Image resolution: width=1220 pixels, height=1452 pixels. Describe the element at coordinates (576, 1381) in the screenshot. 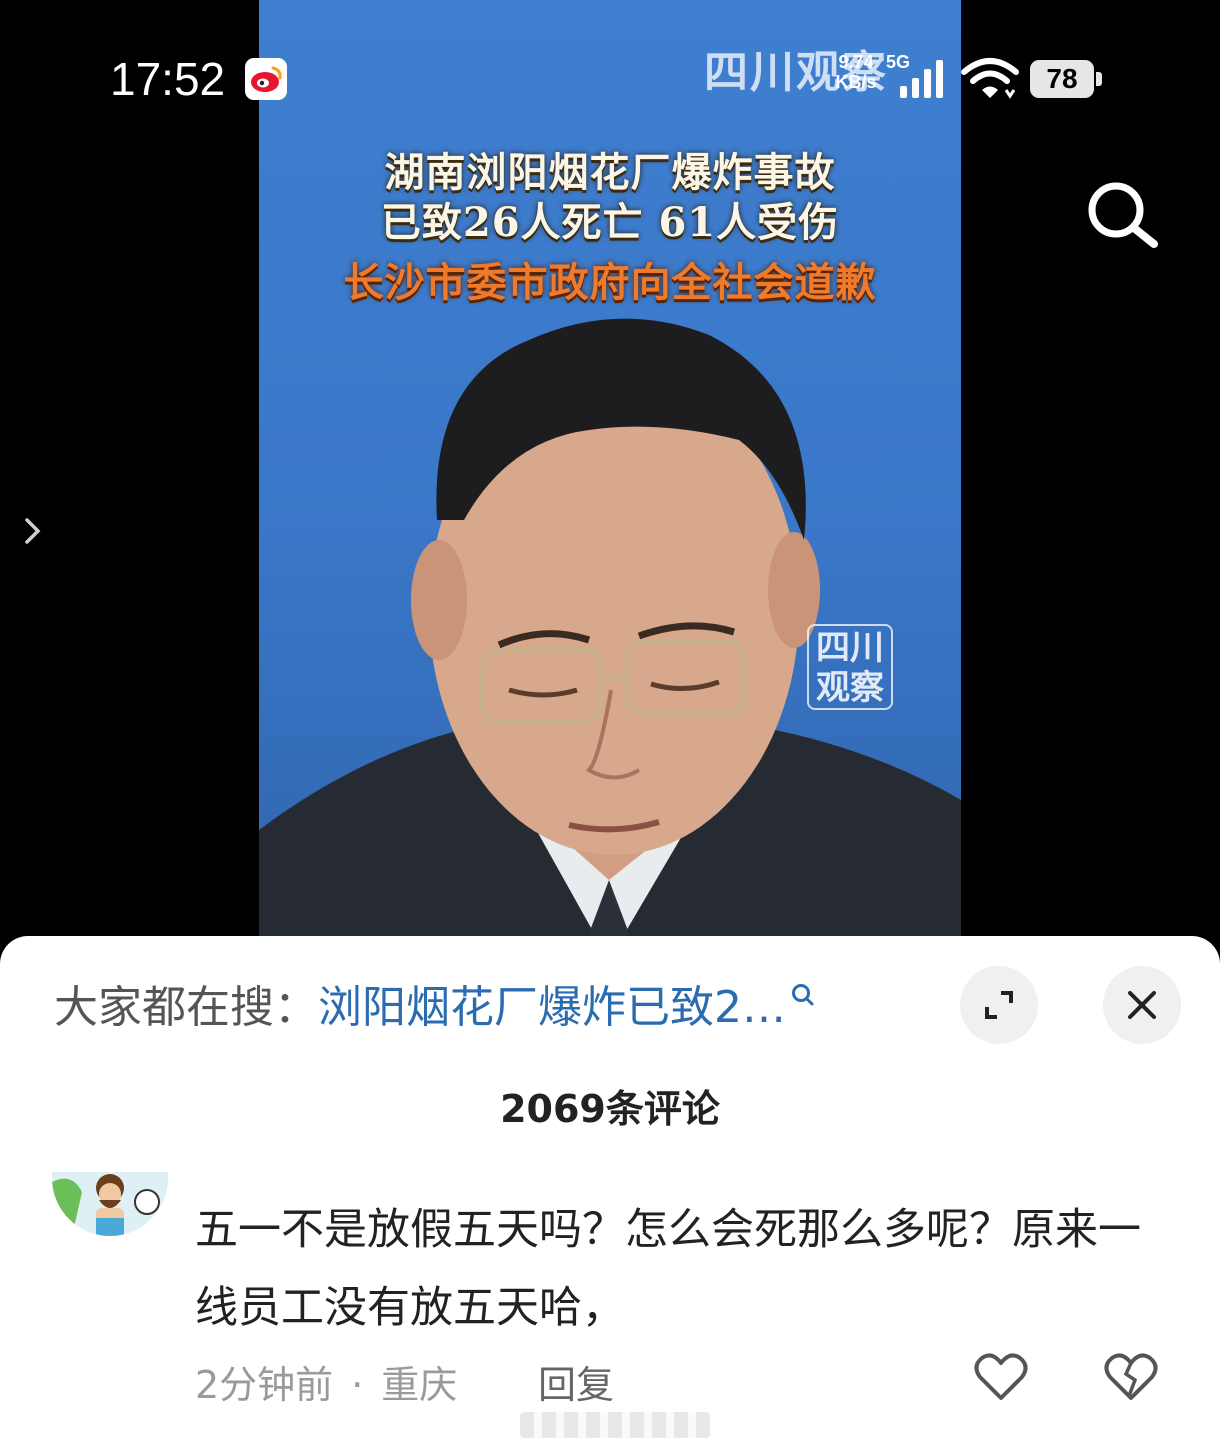

I see `reply-button: 回复` at that location.